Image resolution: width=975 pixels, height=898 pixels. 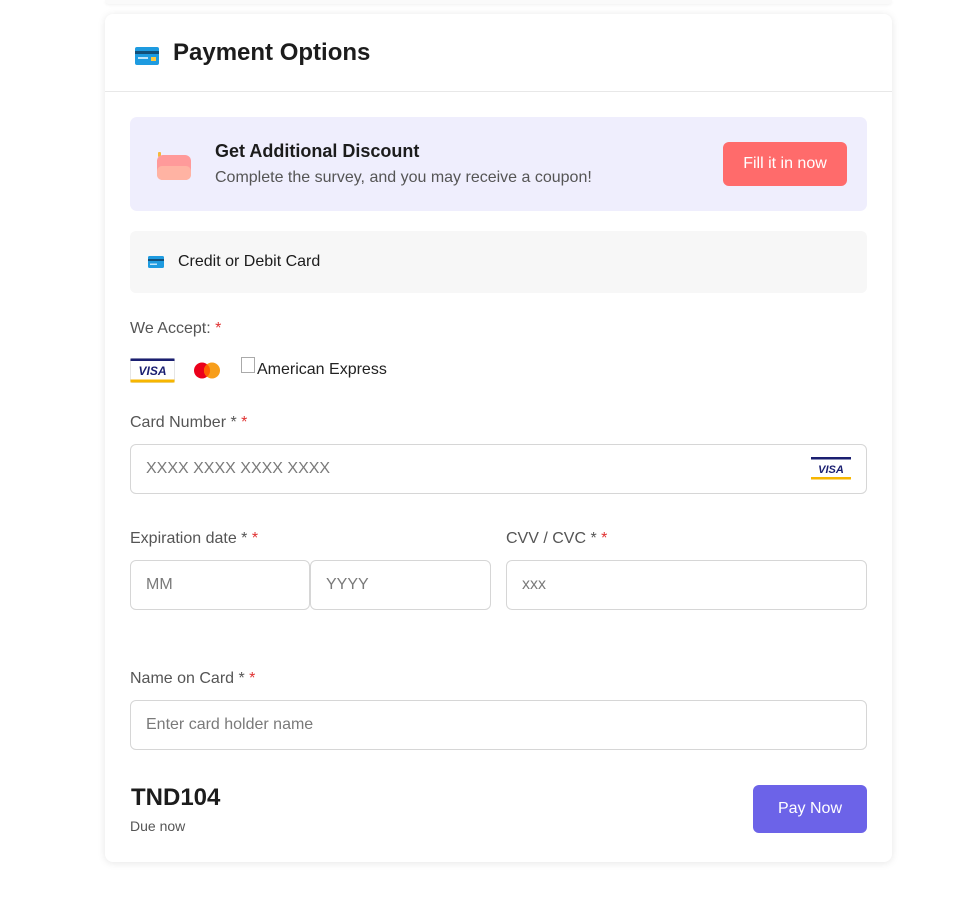 I want to click on discount-title: Get Additional Discount, so click(x=317, y=151).